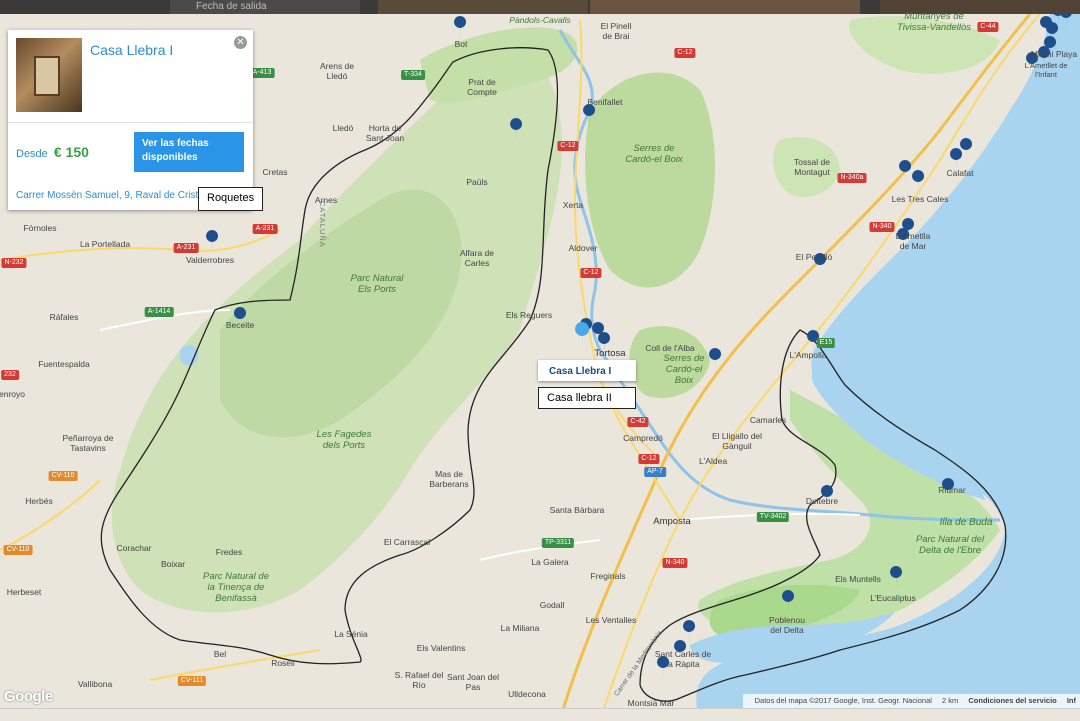 The width and height of the screenshot is (1080, 721). I want to click on marker-tooltip: Casa Llebra I, so click(587, 370).